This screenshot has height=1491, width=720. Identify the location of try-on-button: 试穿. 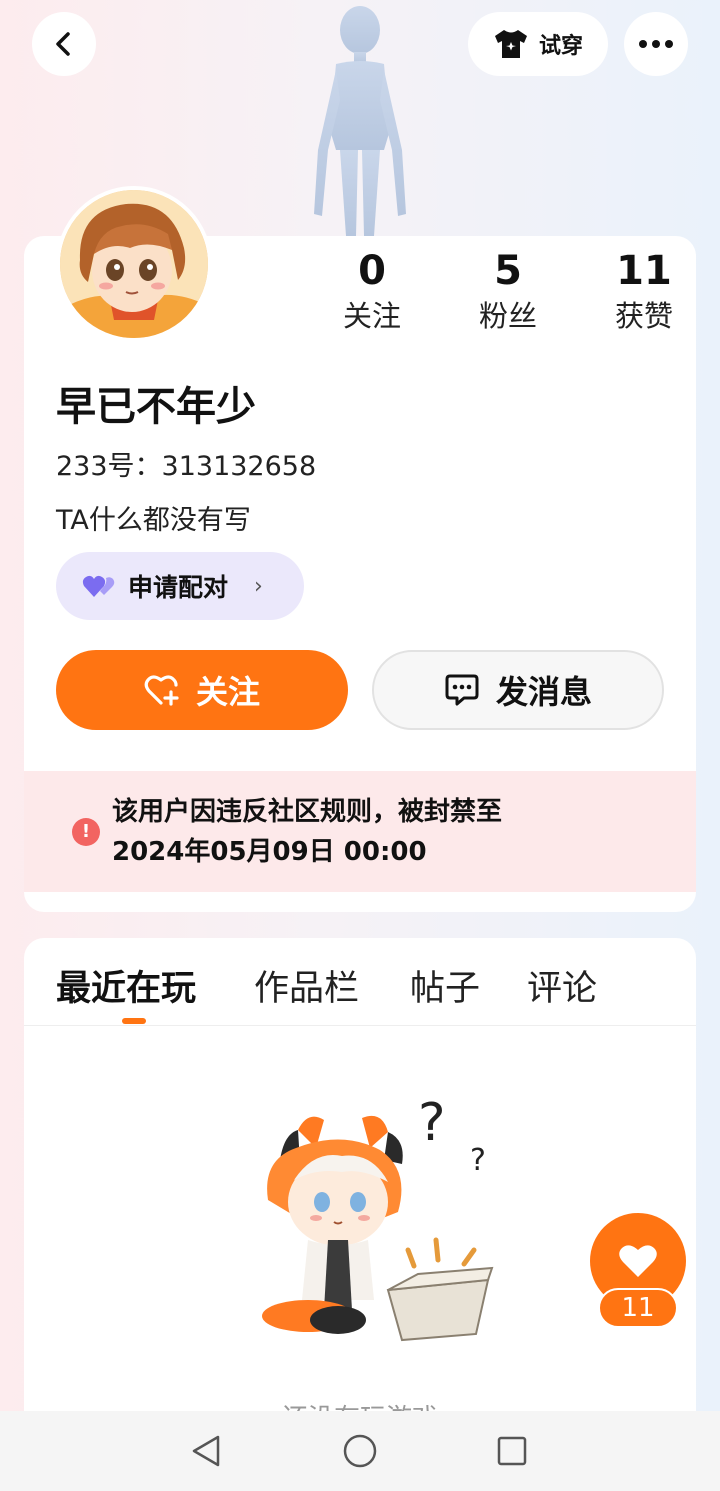
(538, 44).